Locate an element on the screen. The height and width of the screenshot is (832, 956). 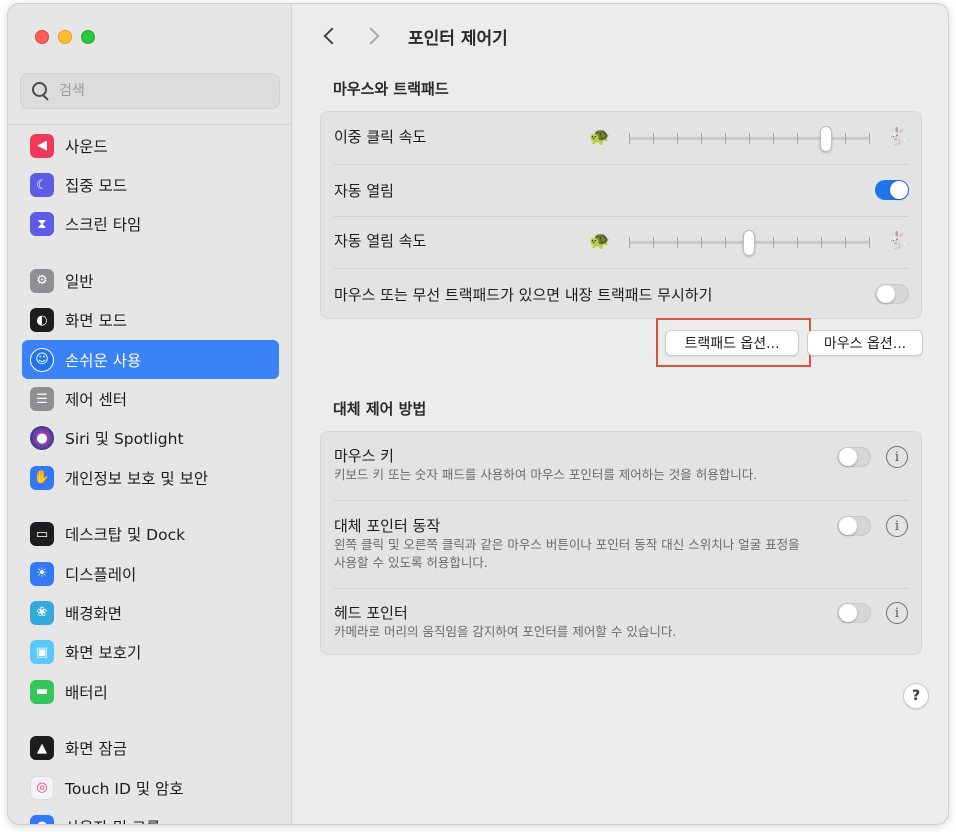
sidebar-item-screen-time: ⧗ 스크린 타임 is located at coordinates (150, 224).